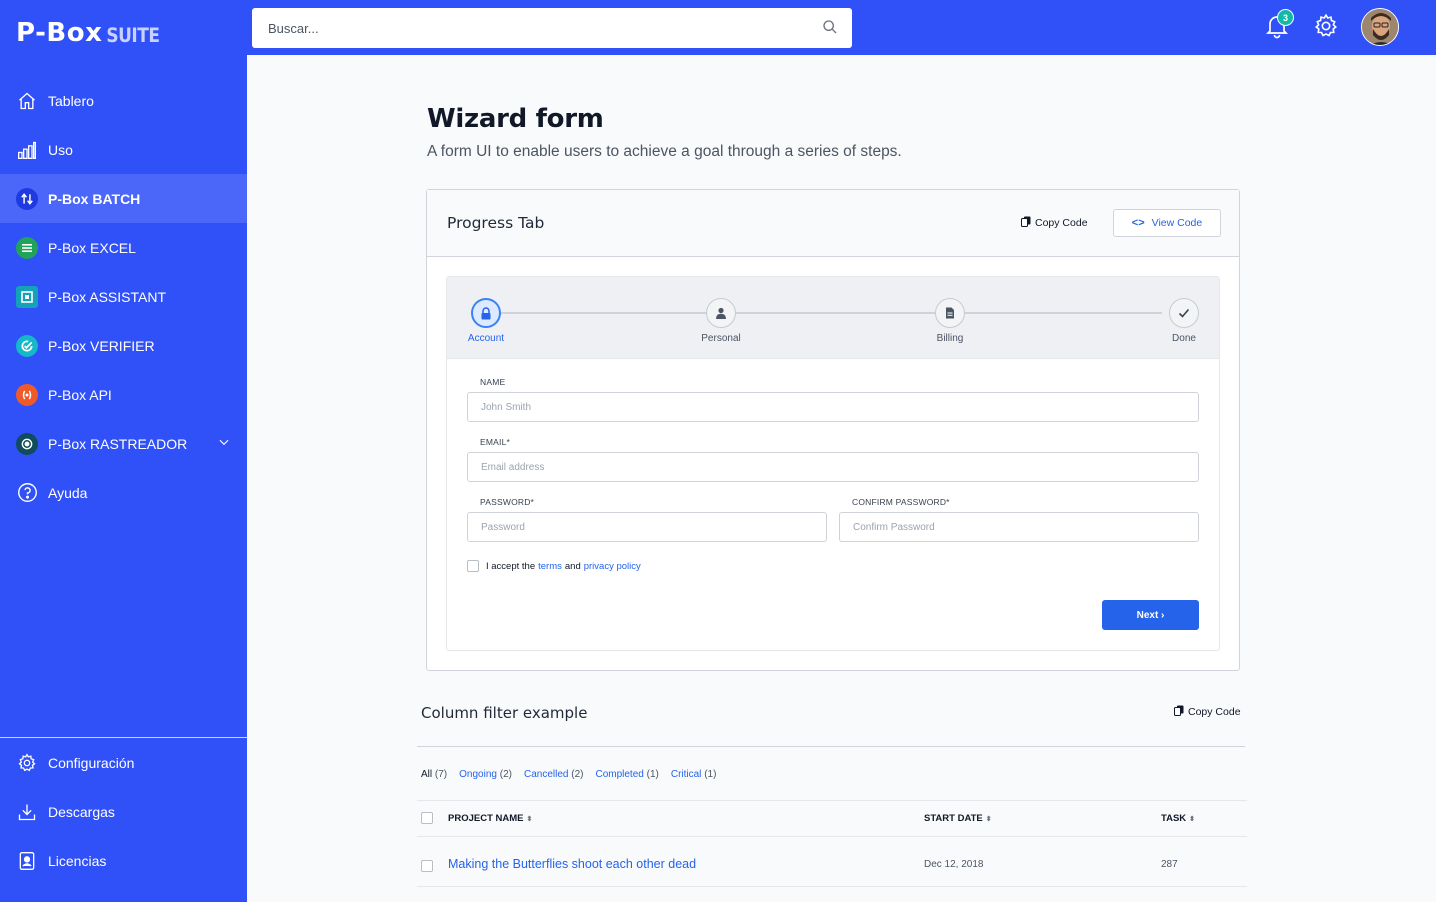 The height and width of the screenshot is (902, 1436). Describe the element at coordinates (721, 313) in the screenshot. I see `user-icon` at that location.